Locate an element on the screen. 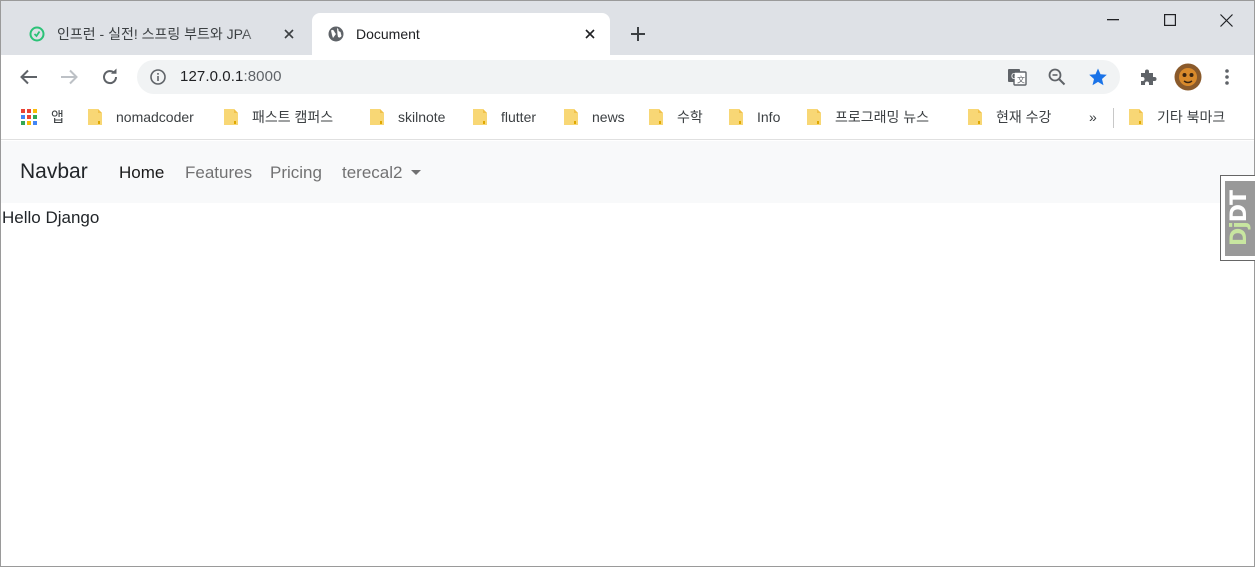 The width and height of the screenshot is (1255, 567). arrow-right-icon is located at coordinates (69, 77).